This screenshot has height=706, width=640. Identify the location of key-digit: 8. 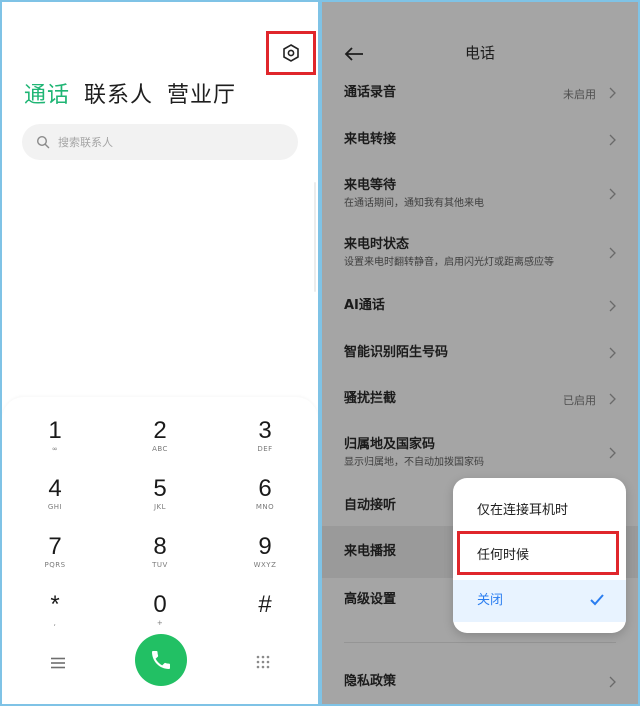
(160, 546).